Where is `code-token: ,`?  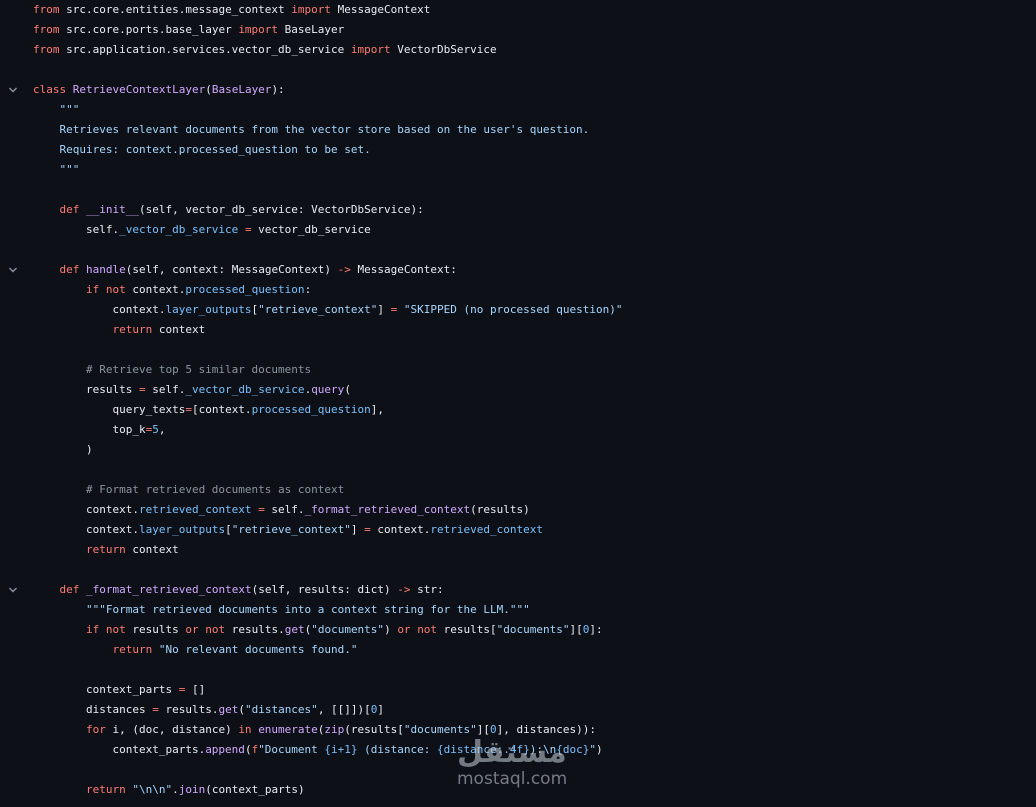 code-token: , is located at coordinates (162, 429).